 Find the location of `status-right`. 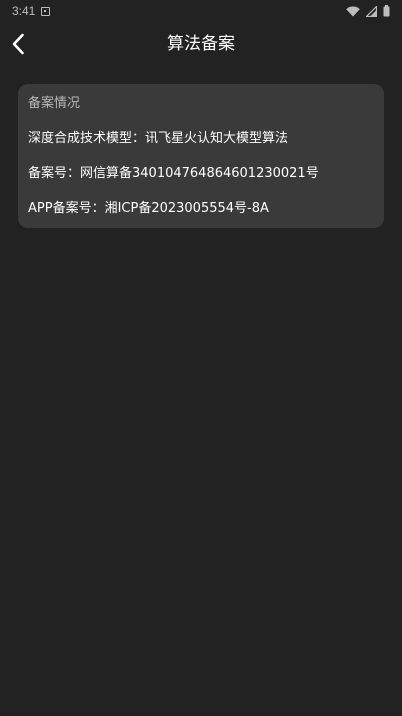

status-right is located at coordinates (368, 11).